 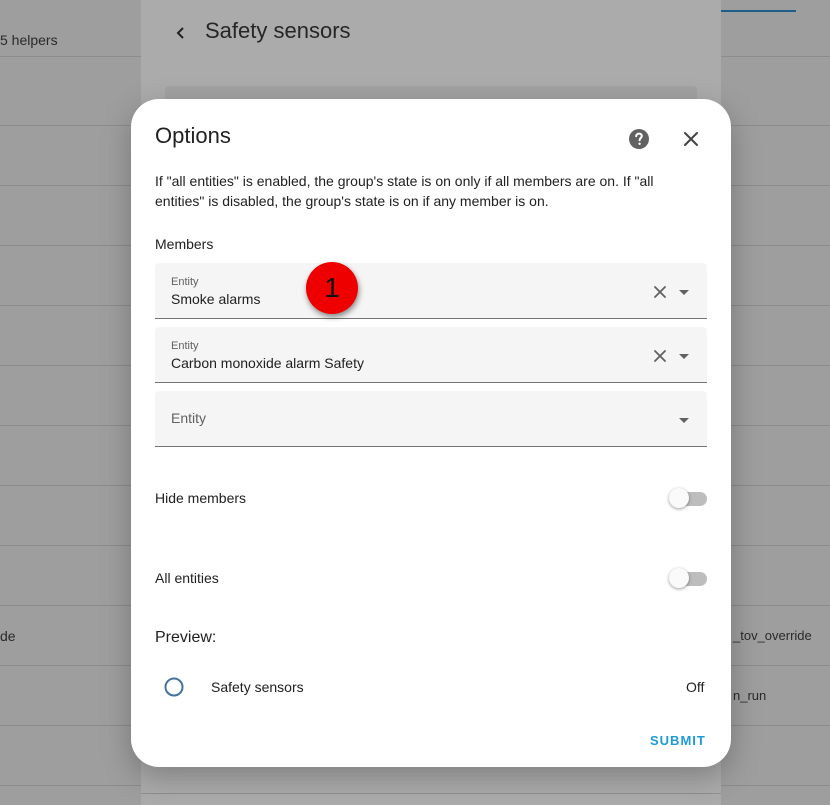 I want to click on divider, so click(x=431, y=793).